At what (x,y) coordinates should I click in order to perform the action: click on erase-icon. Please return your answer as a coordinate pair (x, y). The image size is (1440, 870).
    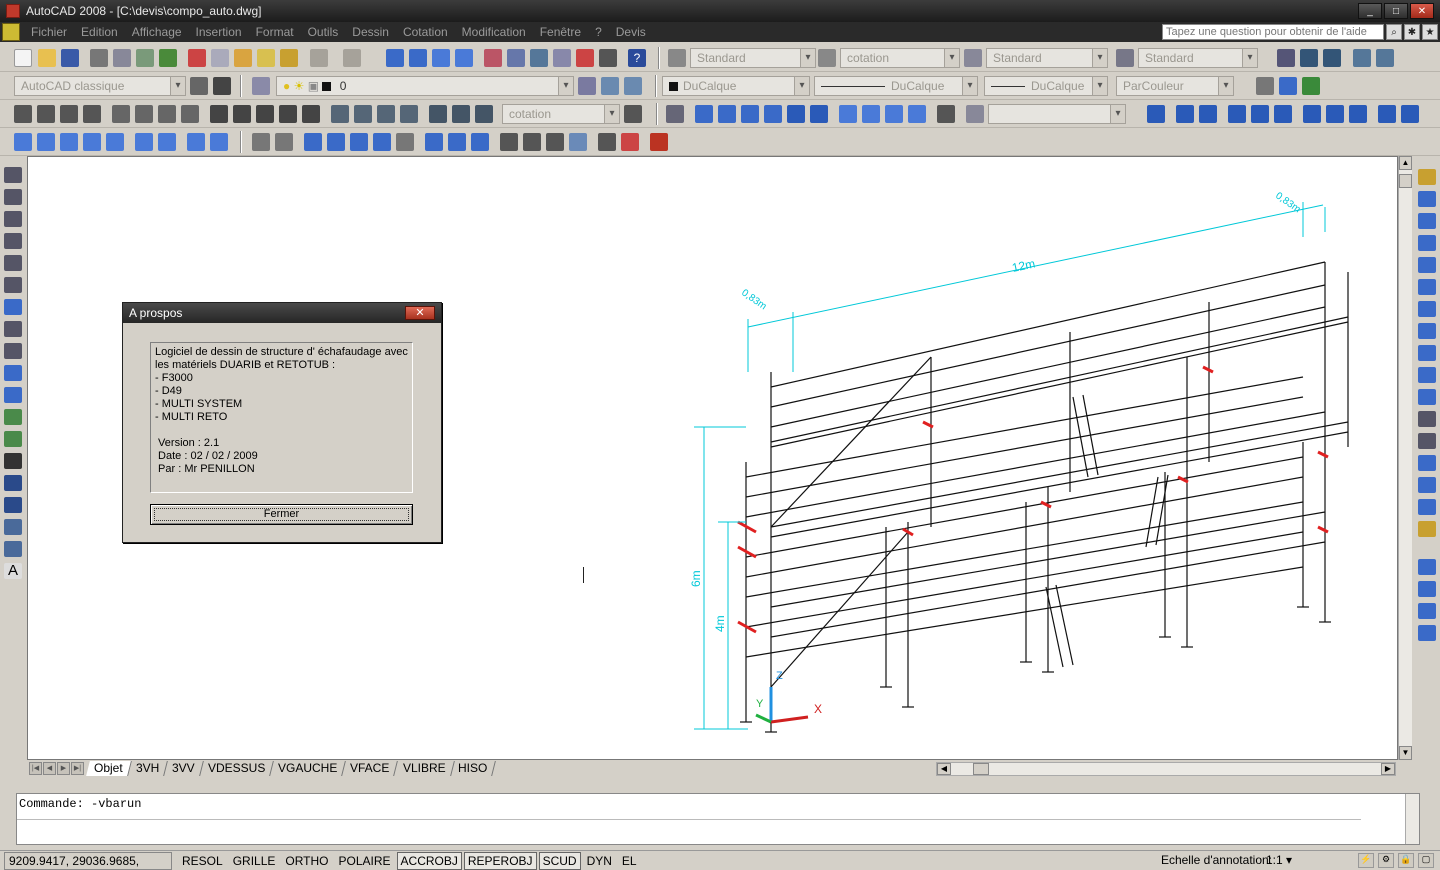
    Looking at the image, I should click on (1427, 177).